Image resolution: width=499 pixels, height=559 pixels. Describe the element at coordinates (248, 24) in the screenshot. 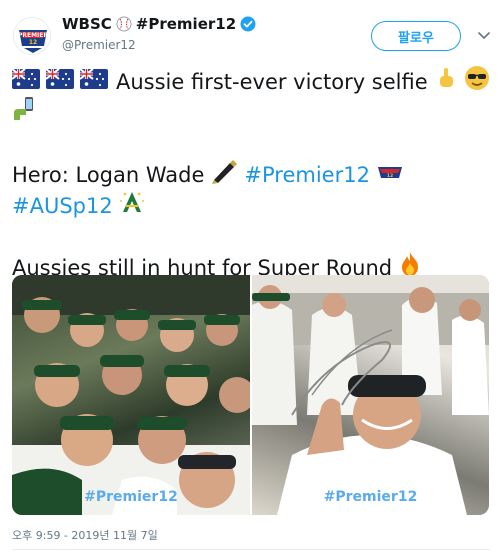

I see `verified-badge-icon` at that location.